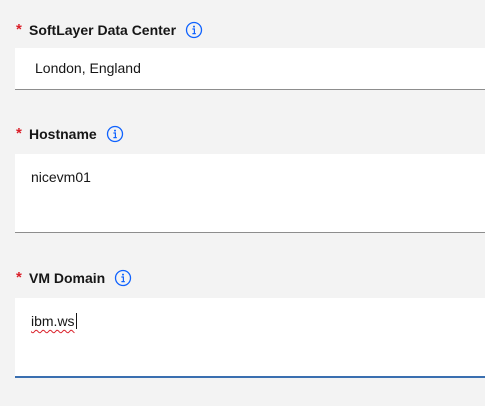 Image resolution: width=485 pixels, height=406 pixels. Describe the element at coordinates (63, 134) in the screenshot. I see `hostname-label: Hostname` at that location.